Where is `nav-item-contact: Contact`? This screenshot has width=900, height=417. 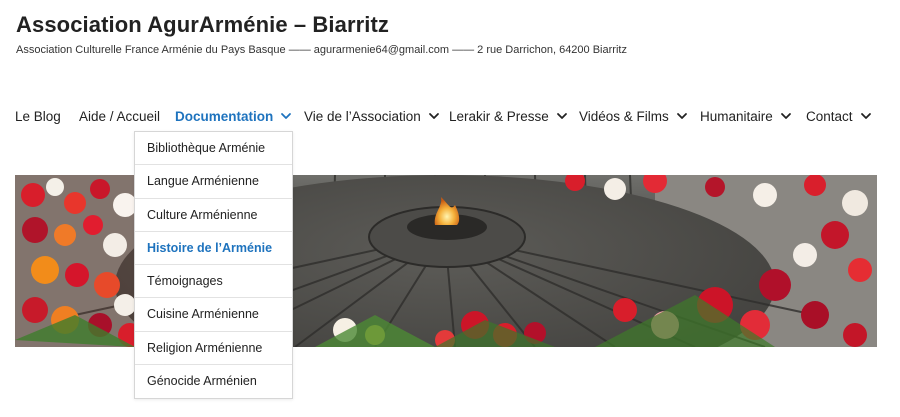
nav-item-contact: Contact is located at coordinates (839, 116).